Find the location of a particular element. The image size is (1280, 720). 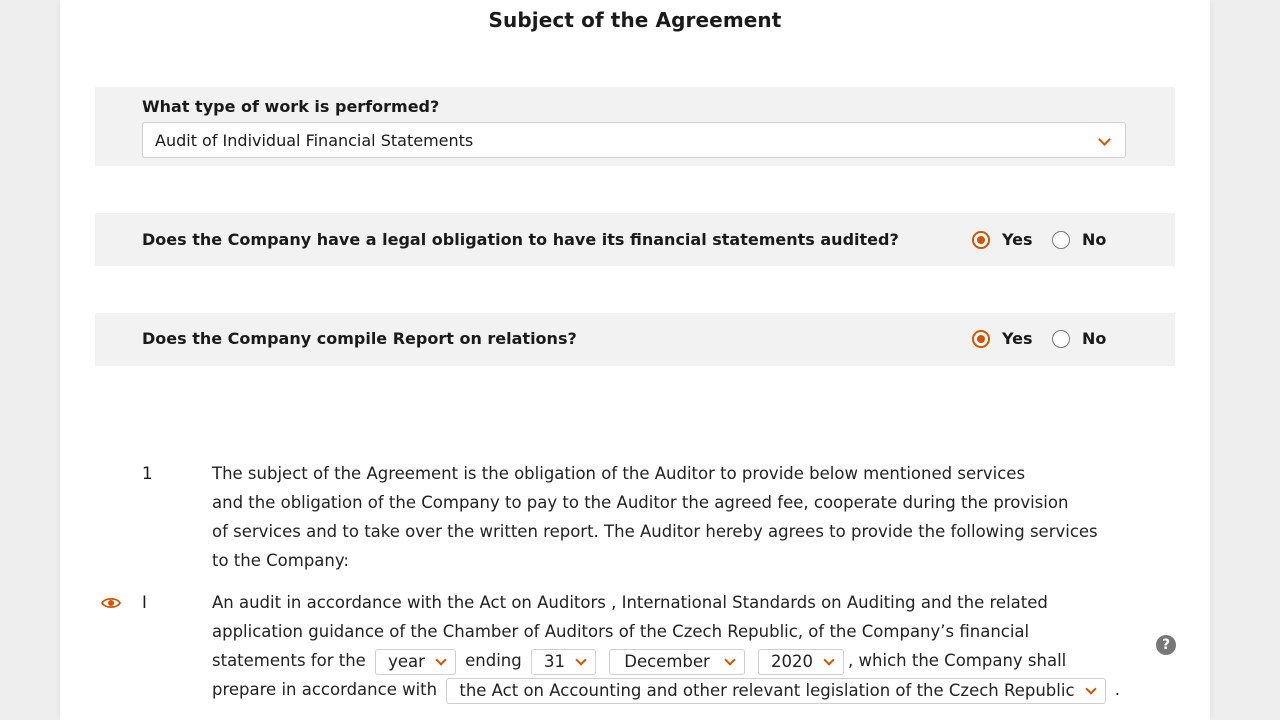

day-value: 31 is located at coordinates (554, 661).